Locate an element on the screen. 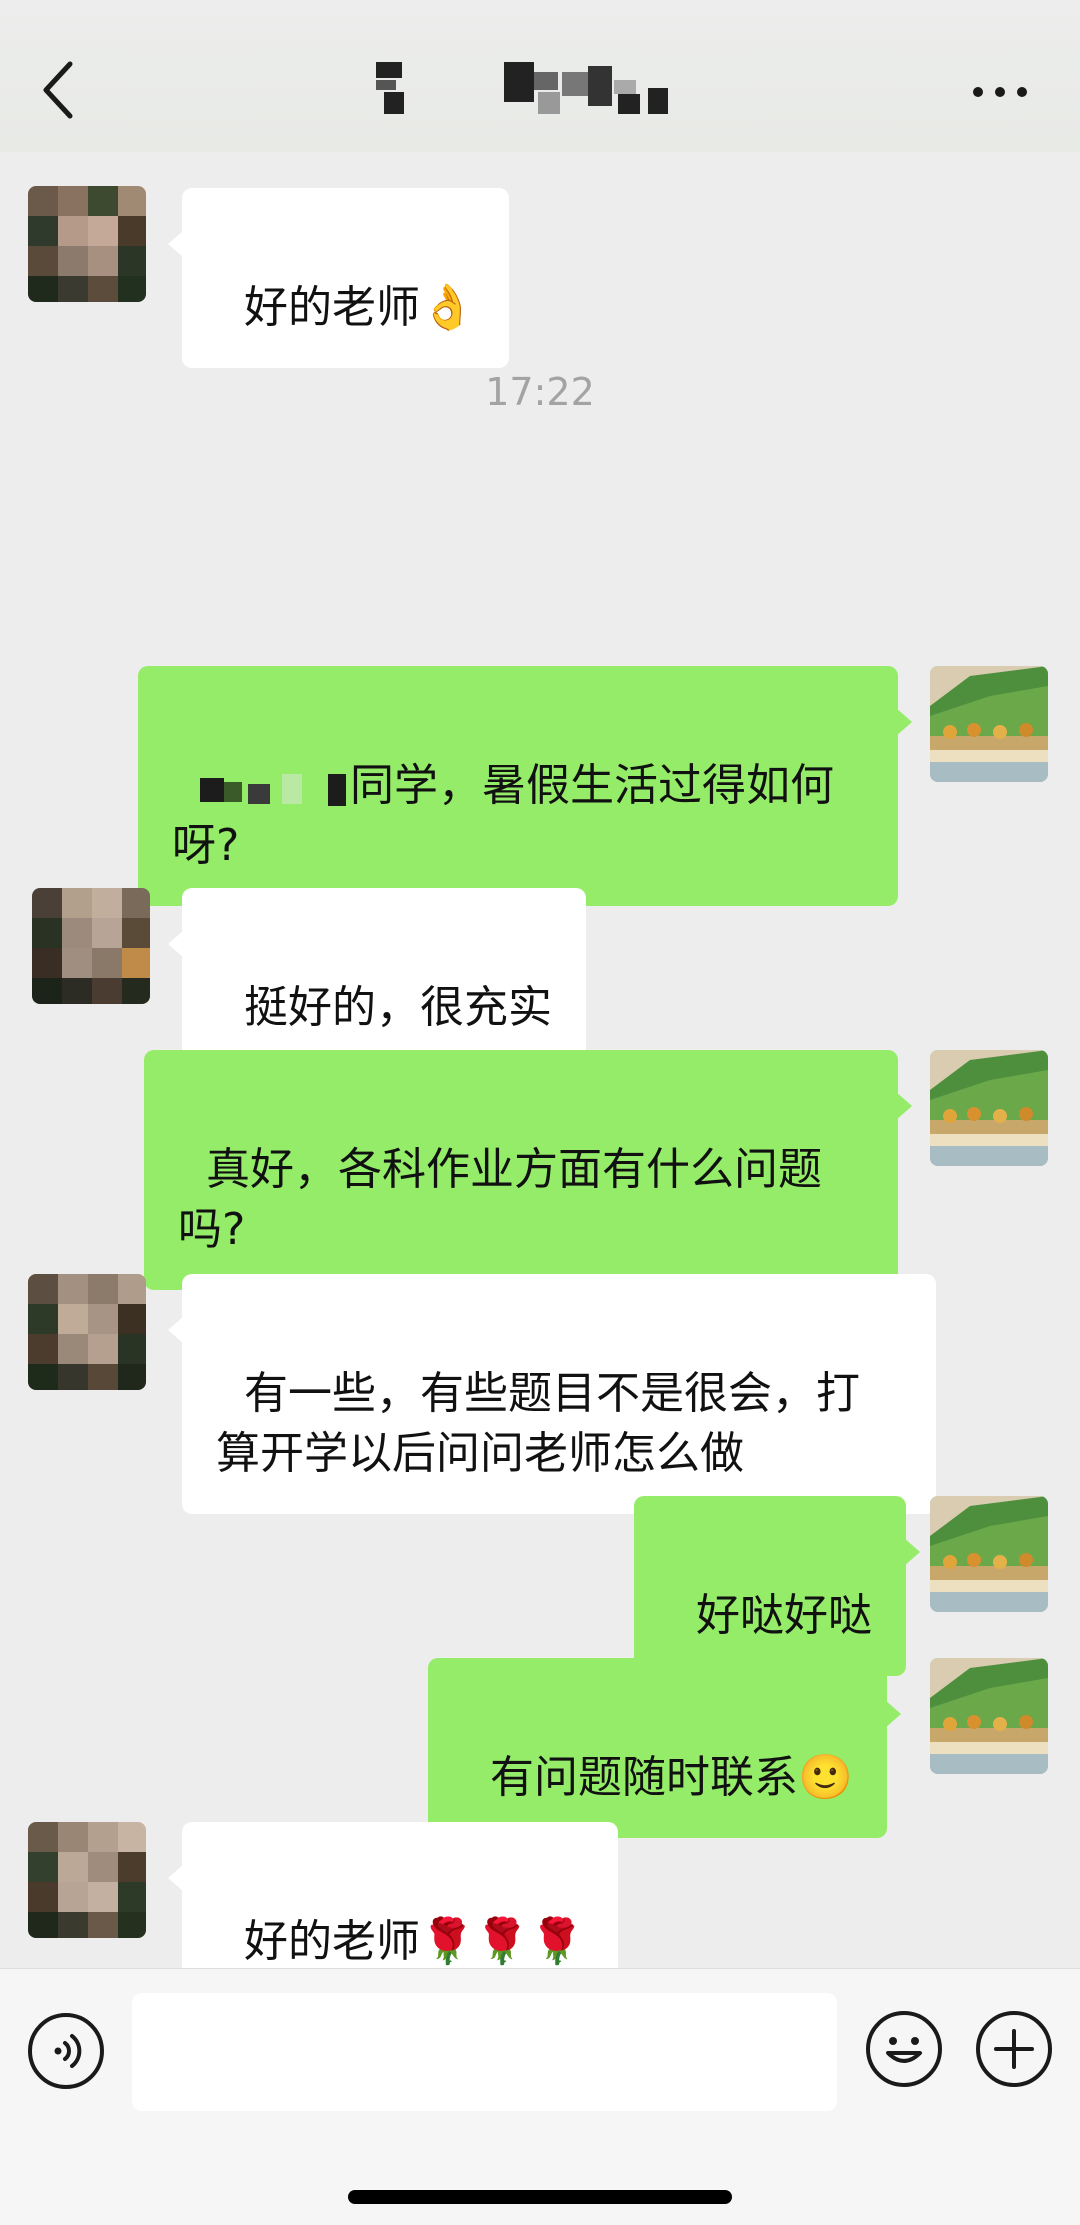 The image size is (1080, 2225). message-bubble: 有一些，有些题目不是很会，打 算开学以后问问老师怎么做 is located at coordinates (552, 1394).